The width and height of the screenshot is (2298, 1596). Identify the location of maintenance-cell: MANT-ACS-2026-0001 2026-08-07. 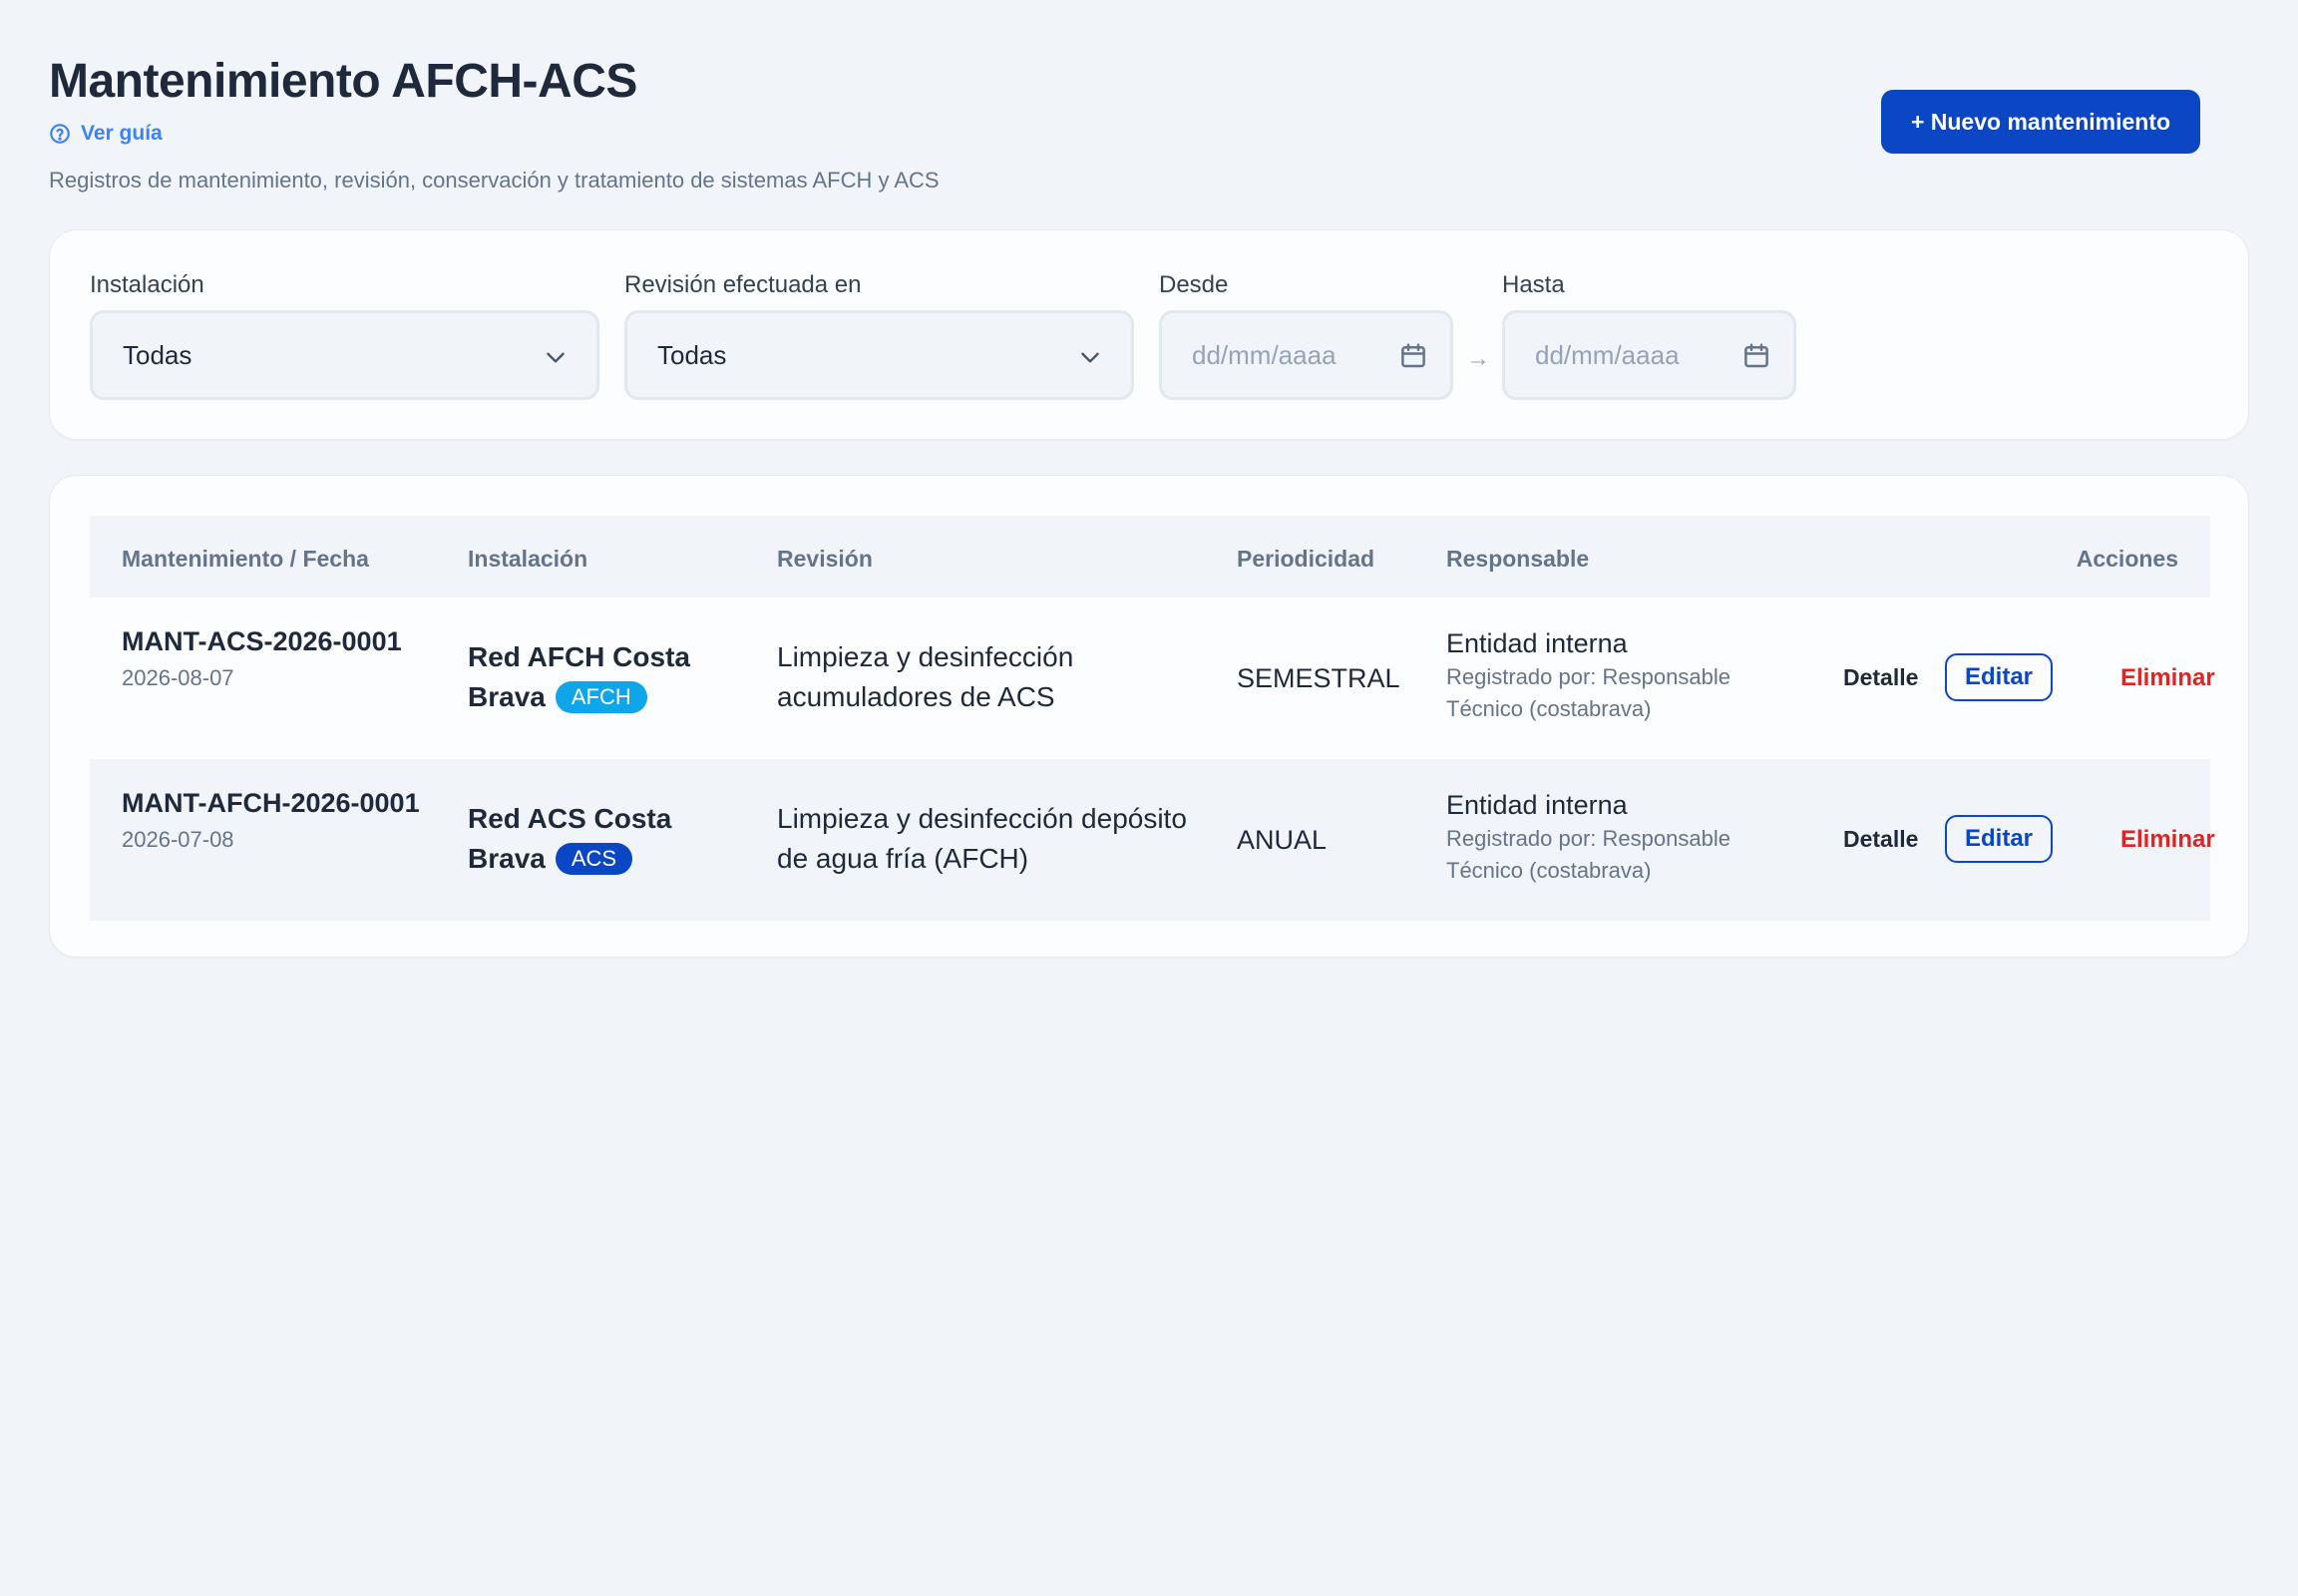
(271, 656).